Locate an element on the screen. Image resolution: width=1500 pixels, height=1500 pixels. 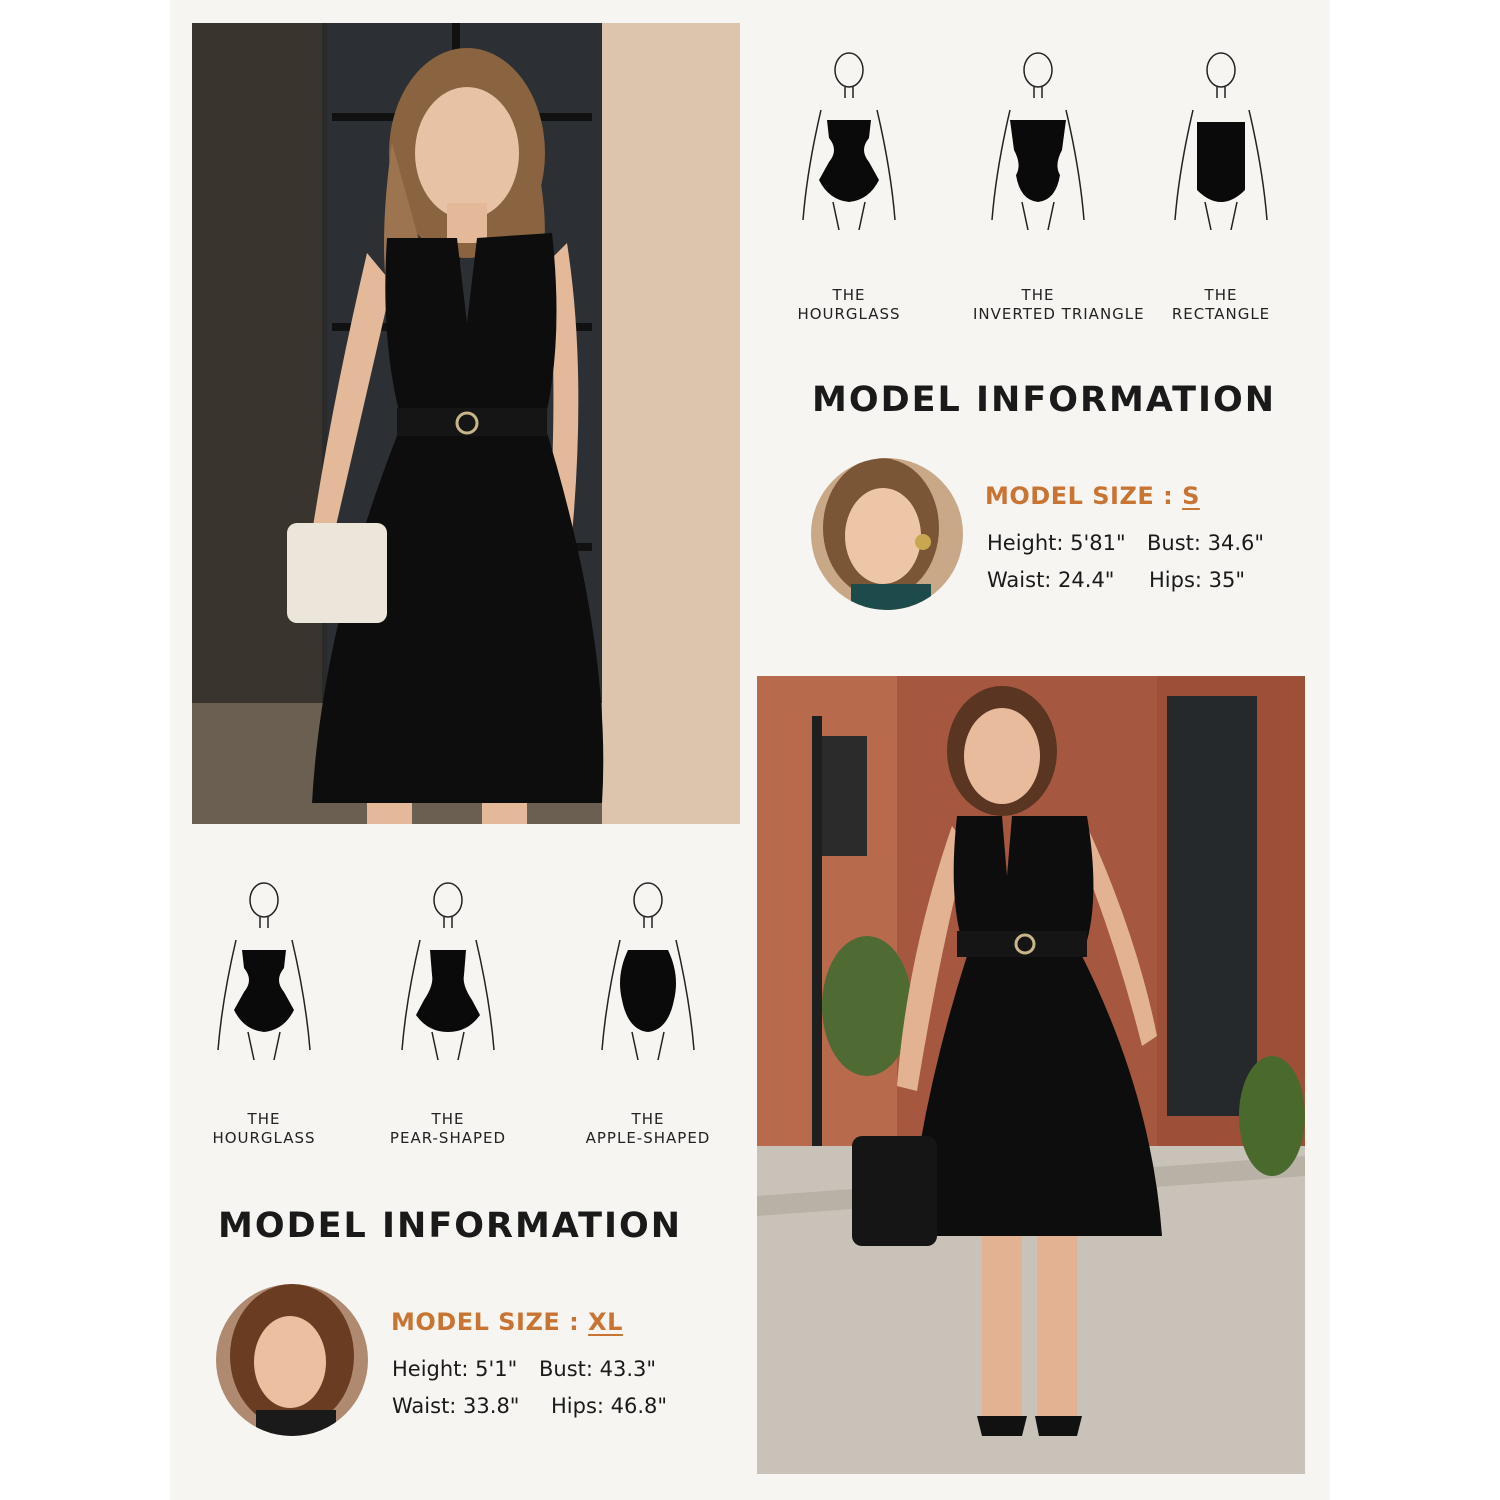
shape-label-line2: PEAR-SHAPED is located at coordinates (448, 1138).